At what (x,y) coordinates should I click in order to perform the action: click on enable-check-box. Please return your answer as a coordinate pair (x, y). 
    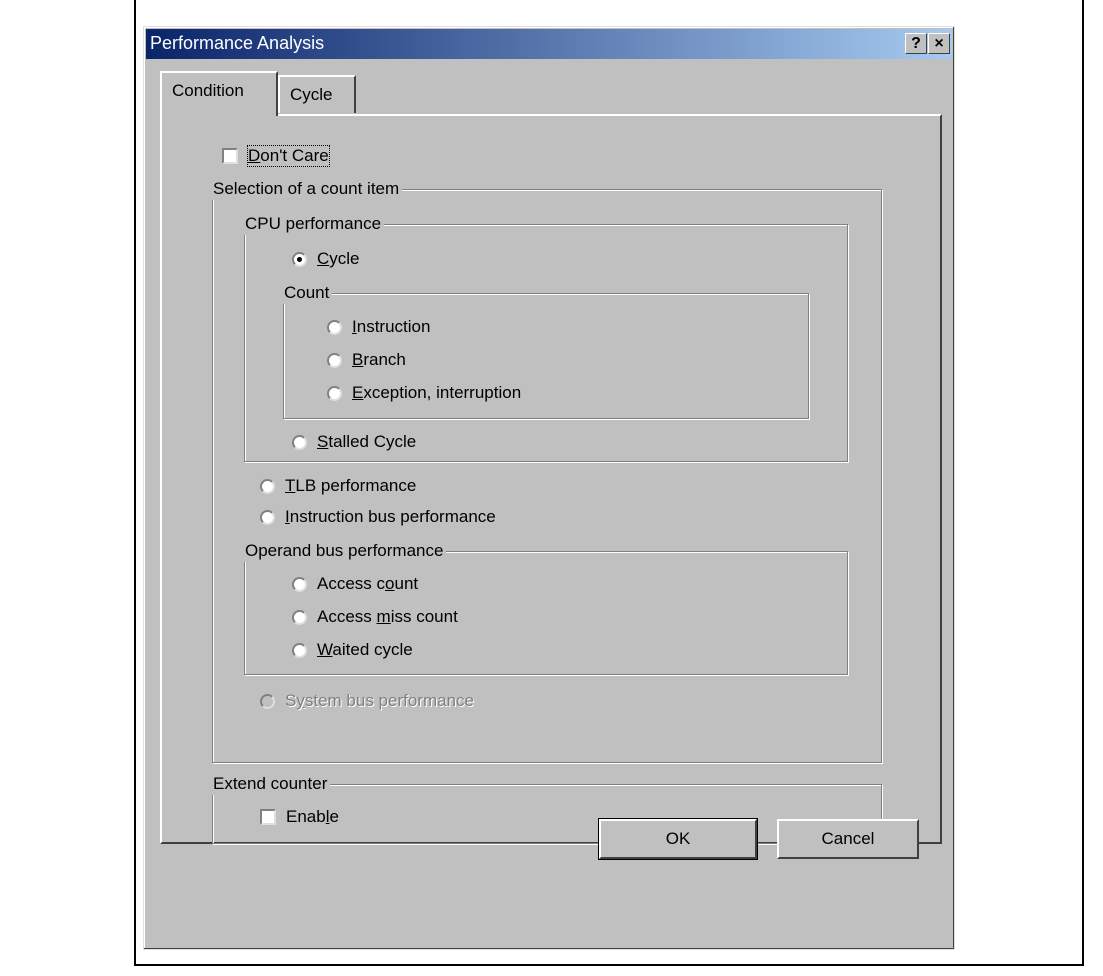
    Looking at the image, I should click on (268, 817).